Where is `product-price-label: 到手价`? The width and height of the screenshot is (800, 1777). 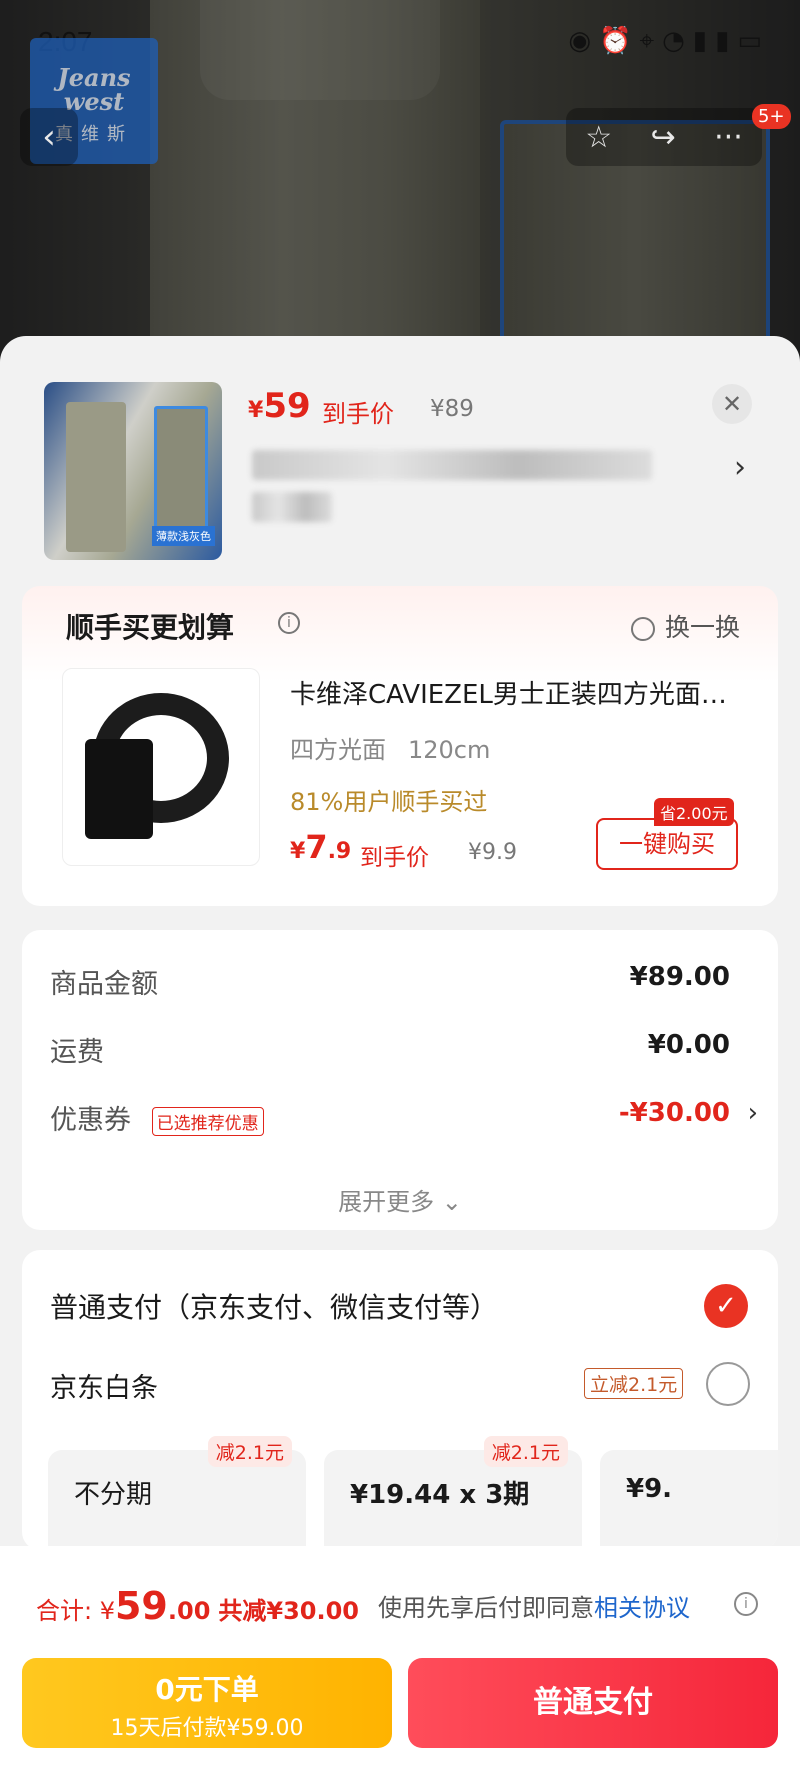
product-price-label: 到手价 is located at coordinates (358, 414).